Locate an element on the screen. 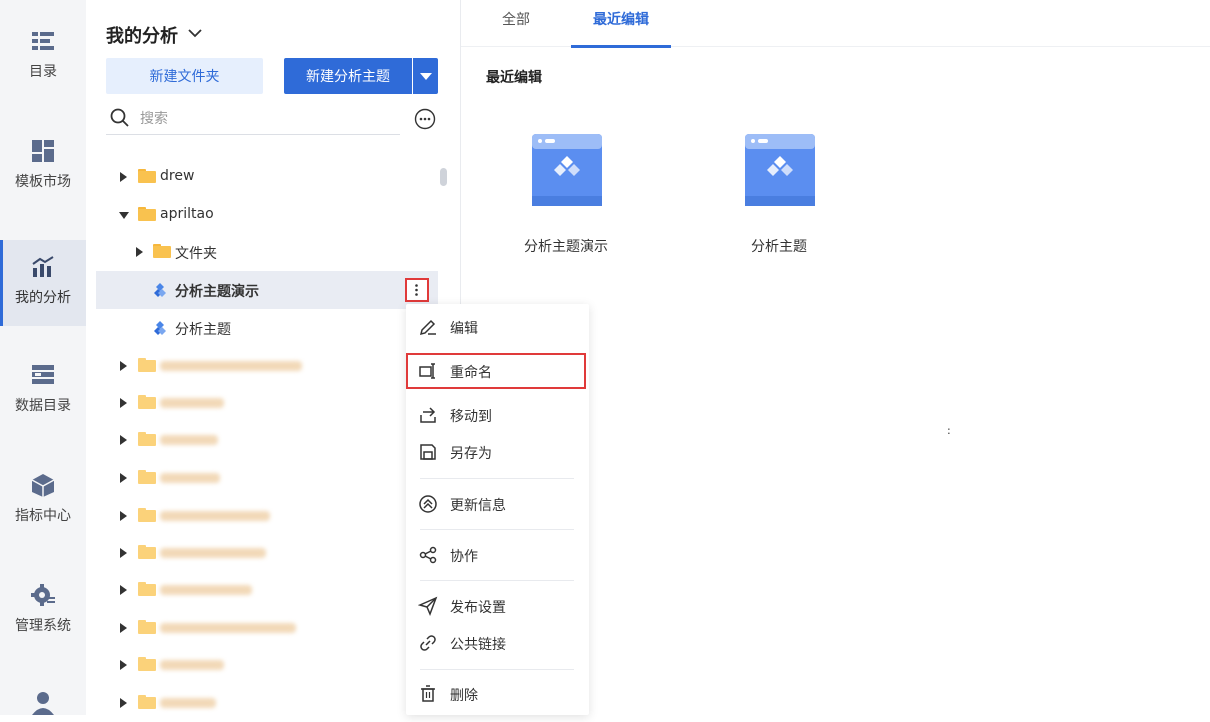 This screenshot has height=722, width=1210. menu-item-save-as: 另存为 is located at coordinates (497, 452).